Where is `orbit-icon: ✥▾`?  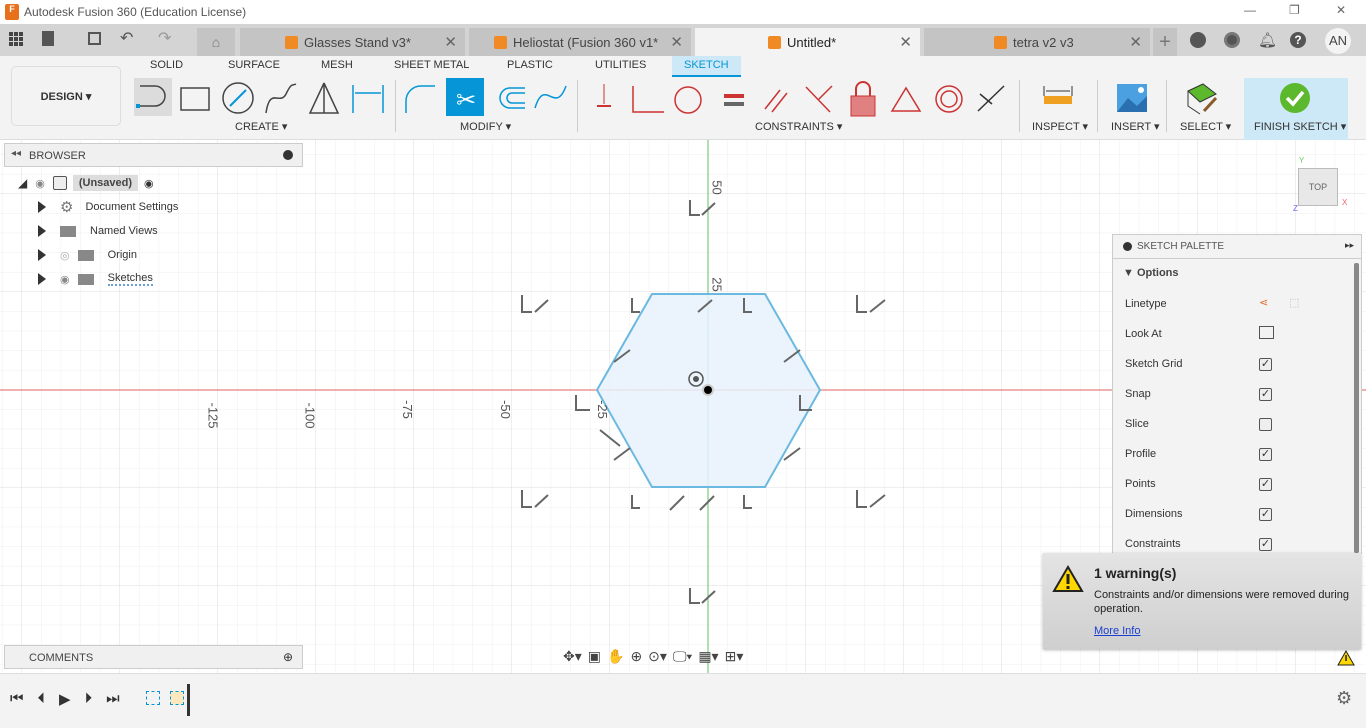 orbit-icon: ✥▾ is located at coordinates (572, 656).